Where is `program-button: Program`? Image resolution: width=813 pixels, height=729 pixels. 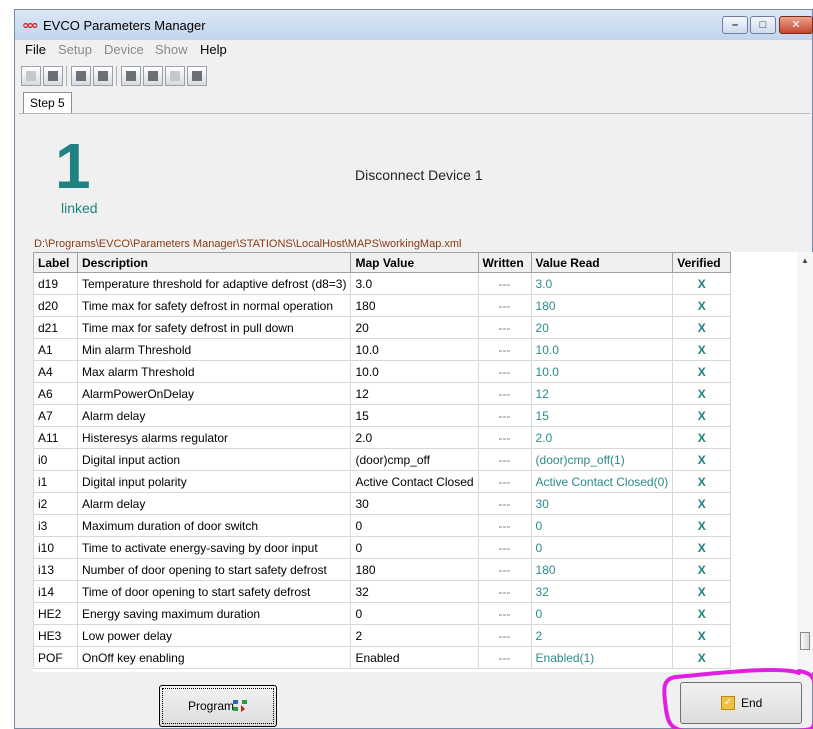
program-button: Program is located at coordinates (218, 706).